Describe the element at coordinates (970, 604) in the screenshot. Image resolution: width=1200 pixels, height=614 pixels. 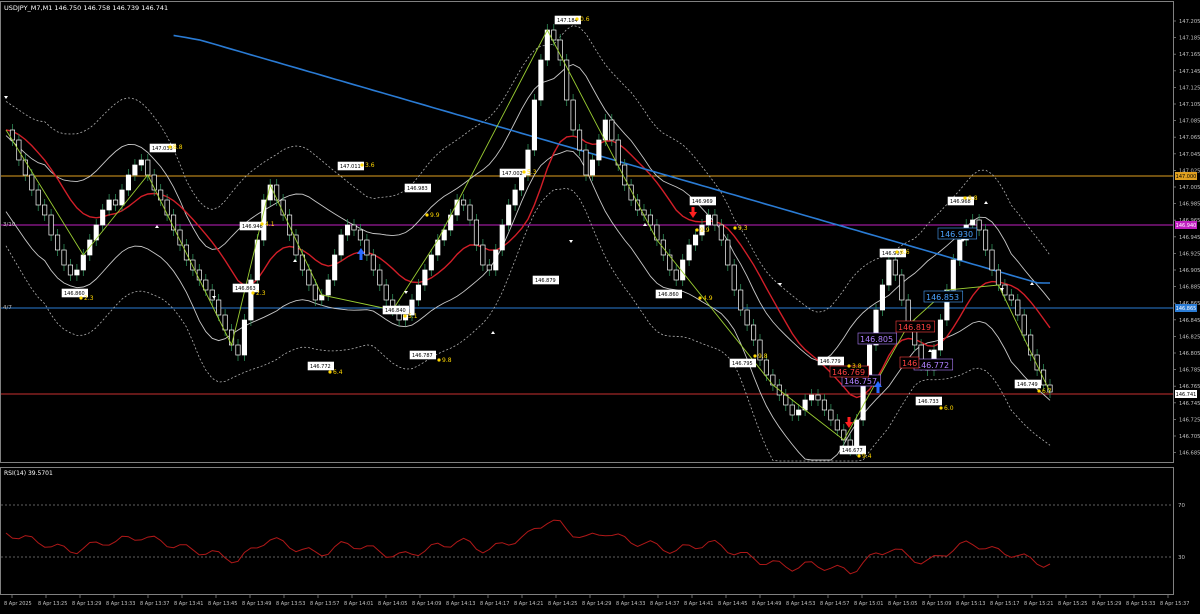
I see `time-axis-label: 8 Apr 15:13` at that location.